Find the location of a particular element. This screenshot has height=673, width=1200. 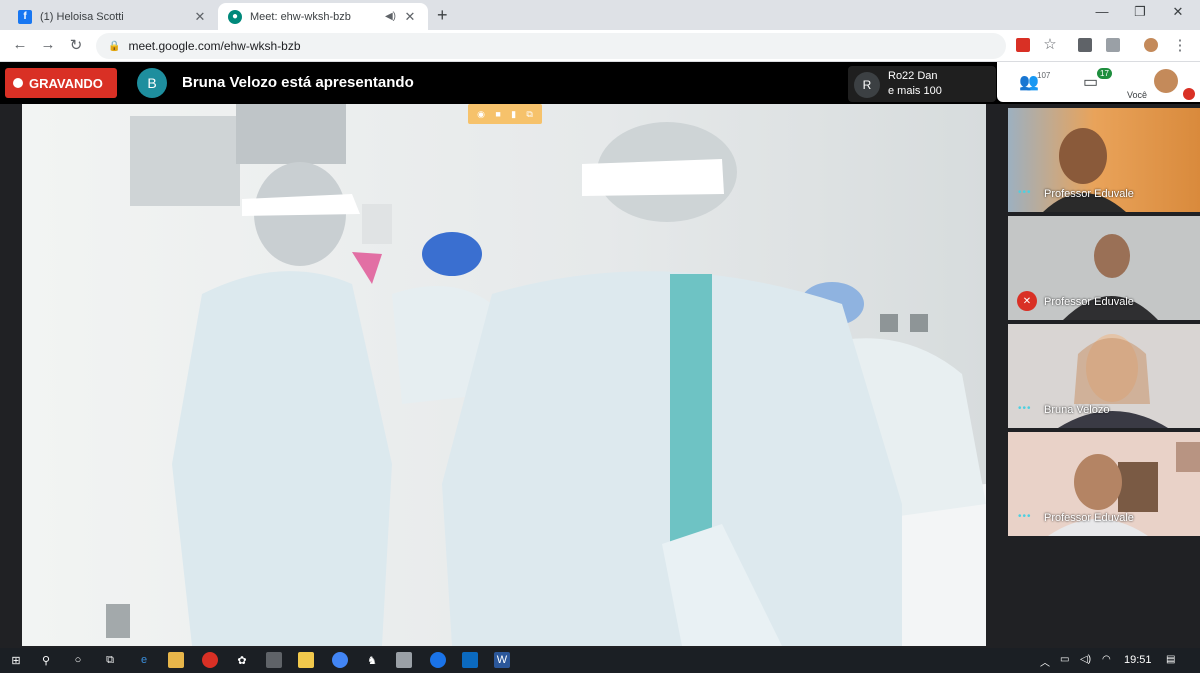

tab-meet: ● Meet: ehw-wksh-bzb ◀) ✕ is located at coordinates (323, 16).